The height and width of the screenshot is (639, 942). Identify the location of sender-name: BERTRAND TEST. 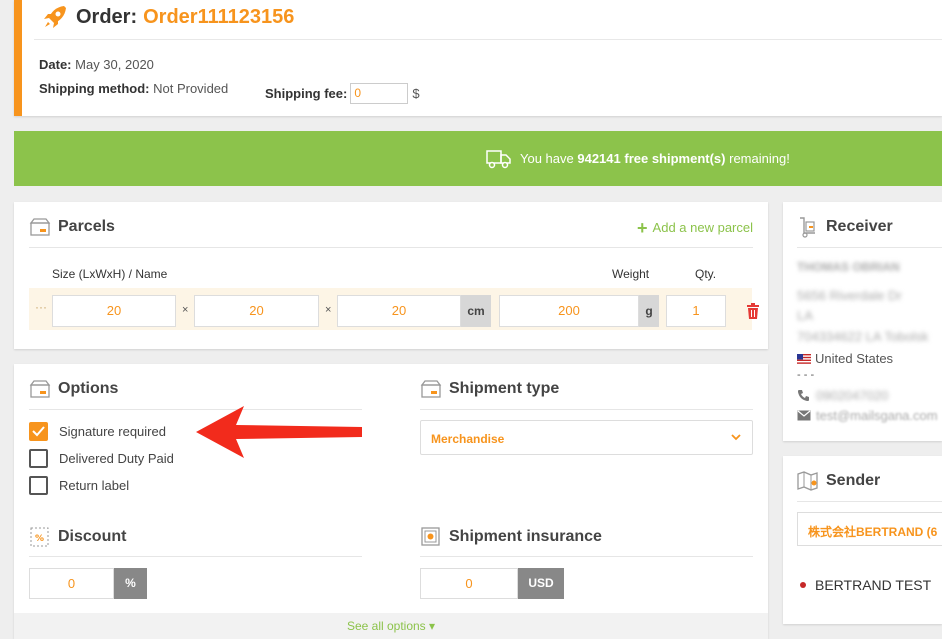
(864, 585).